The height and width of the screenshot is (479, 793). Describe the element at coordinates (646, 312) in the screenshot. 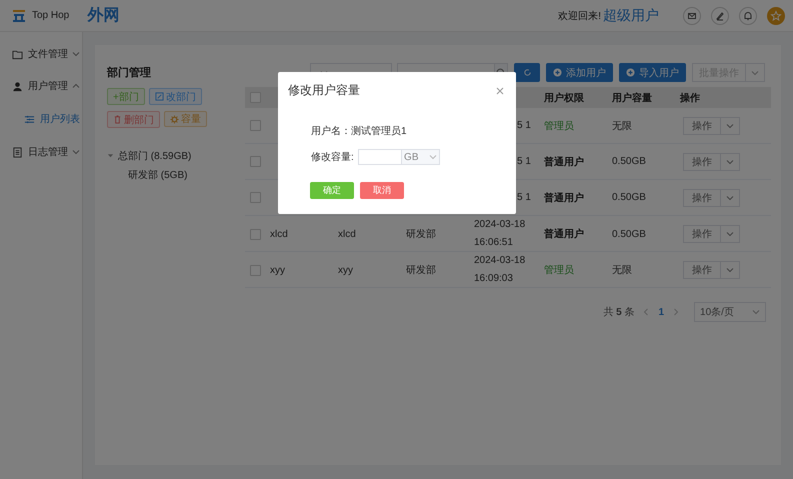

I see `previous-icon` at that location.